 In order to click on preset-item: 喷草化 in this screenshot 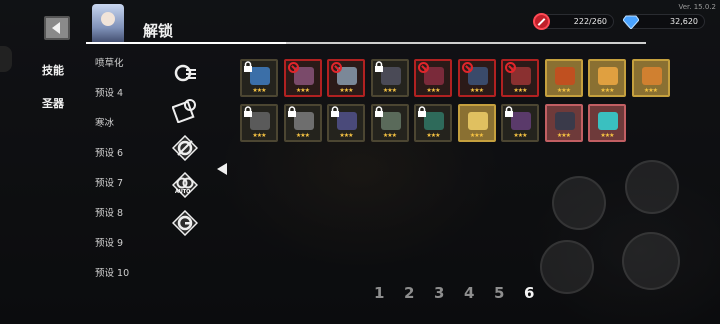, I will do `click(109, 62)`.